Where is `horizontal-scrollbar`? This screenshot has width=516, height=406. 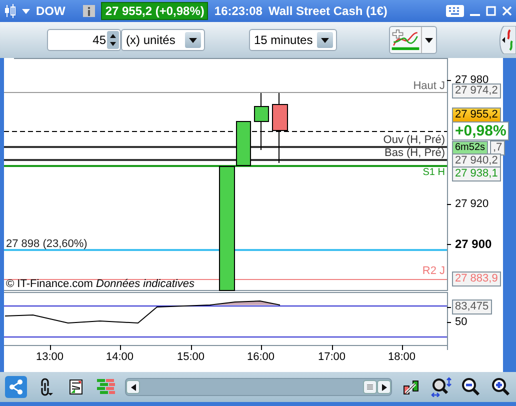 horizontal-scrollbar is located at coordinates (258, 387).